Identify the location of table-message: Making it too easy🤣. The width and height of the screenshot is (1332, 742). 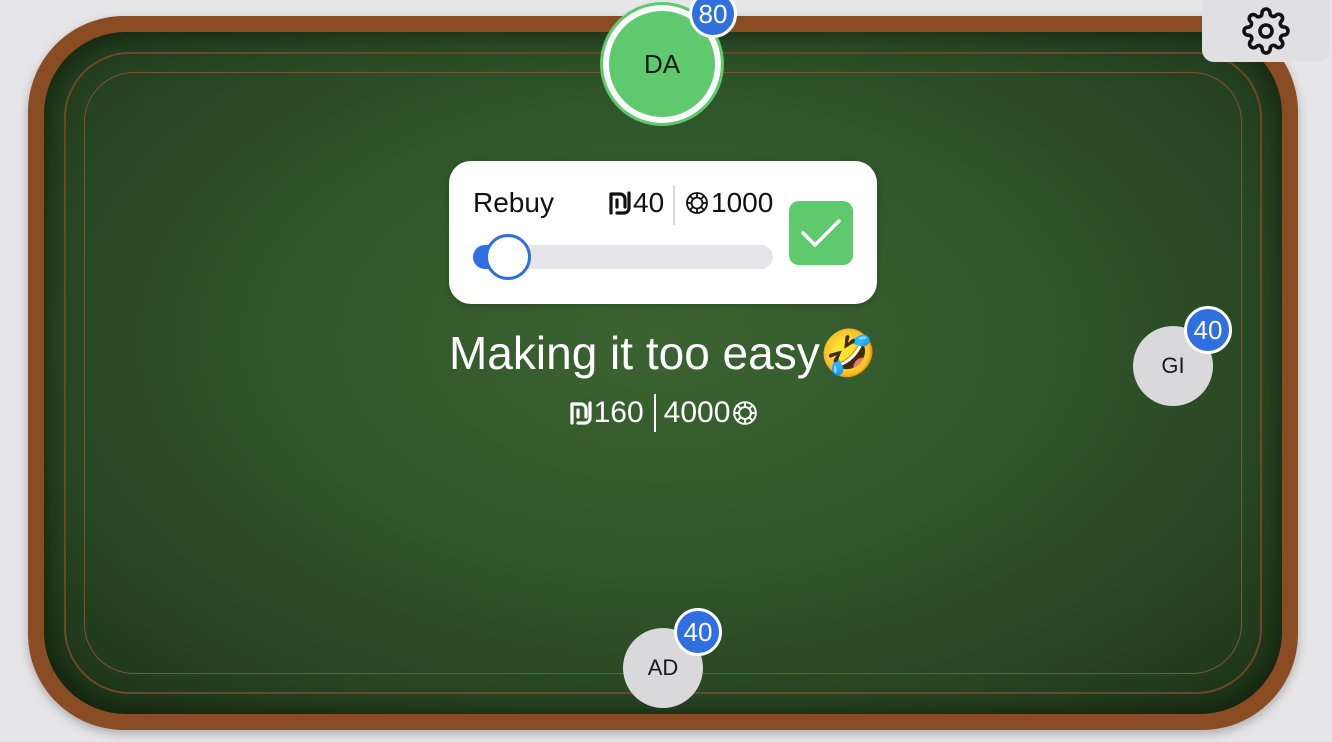
(662, 353).